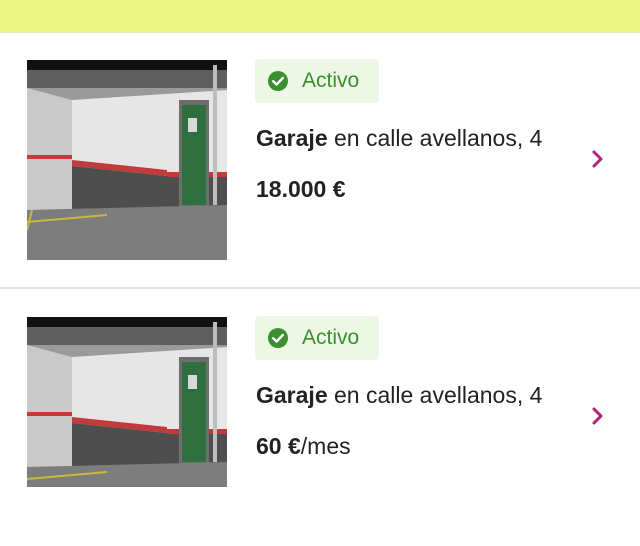 This screenshot has height=546, width=640. I want to click on listing-price: 18.000 €, so click(301, 189).